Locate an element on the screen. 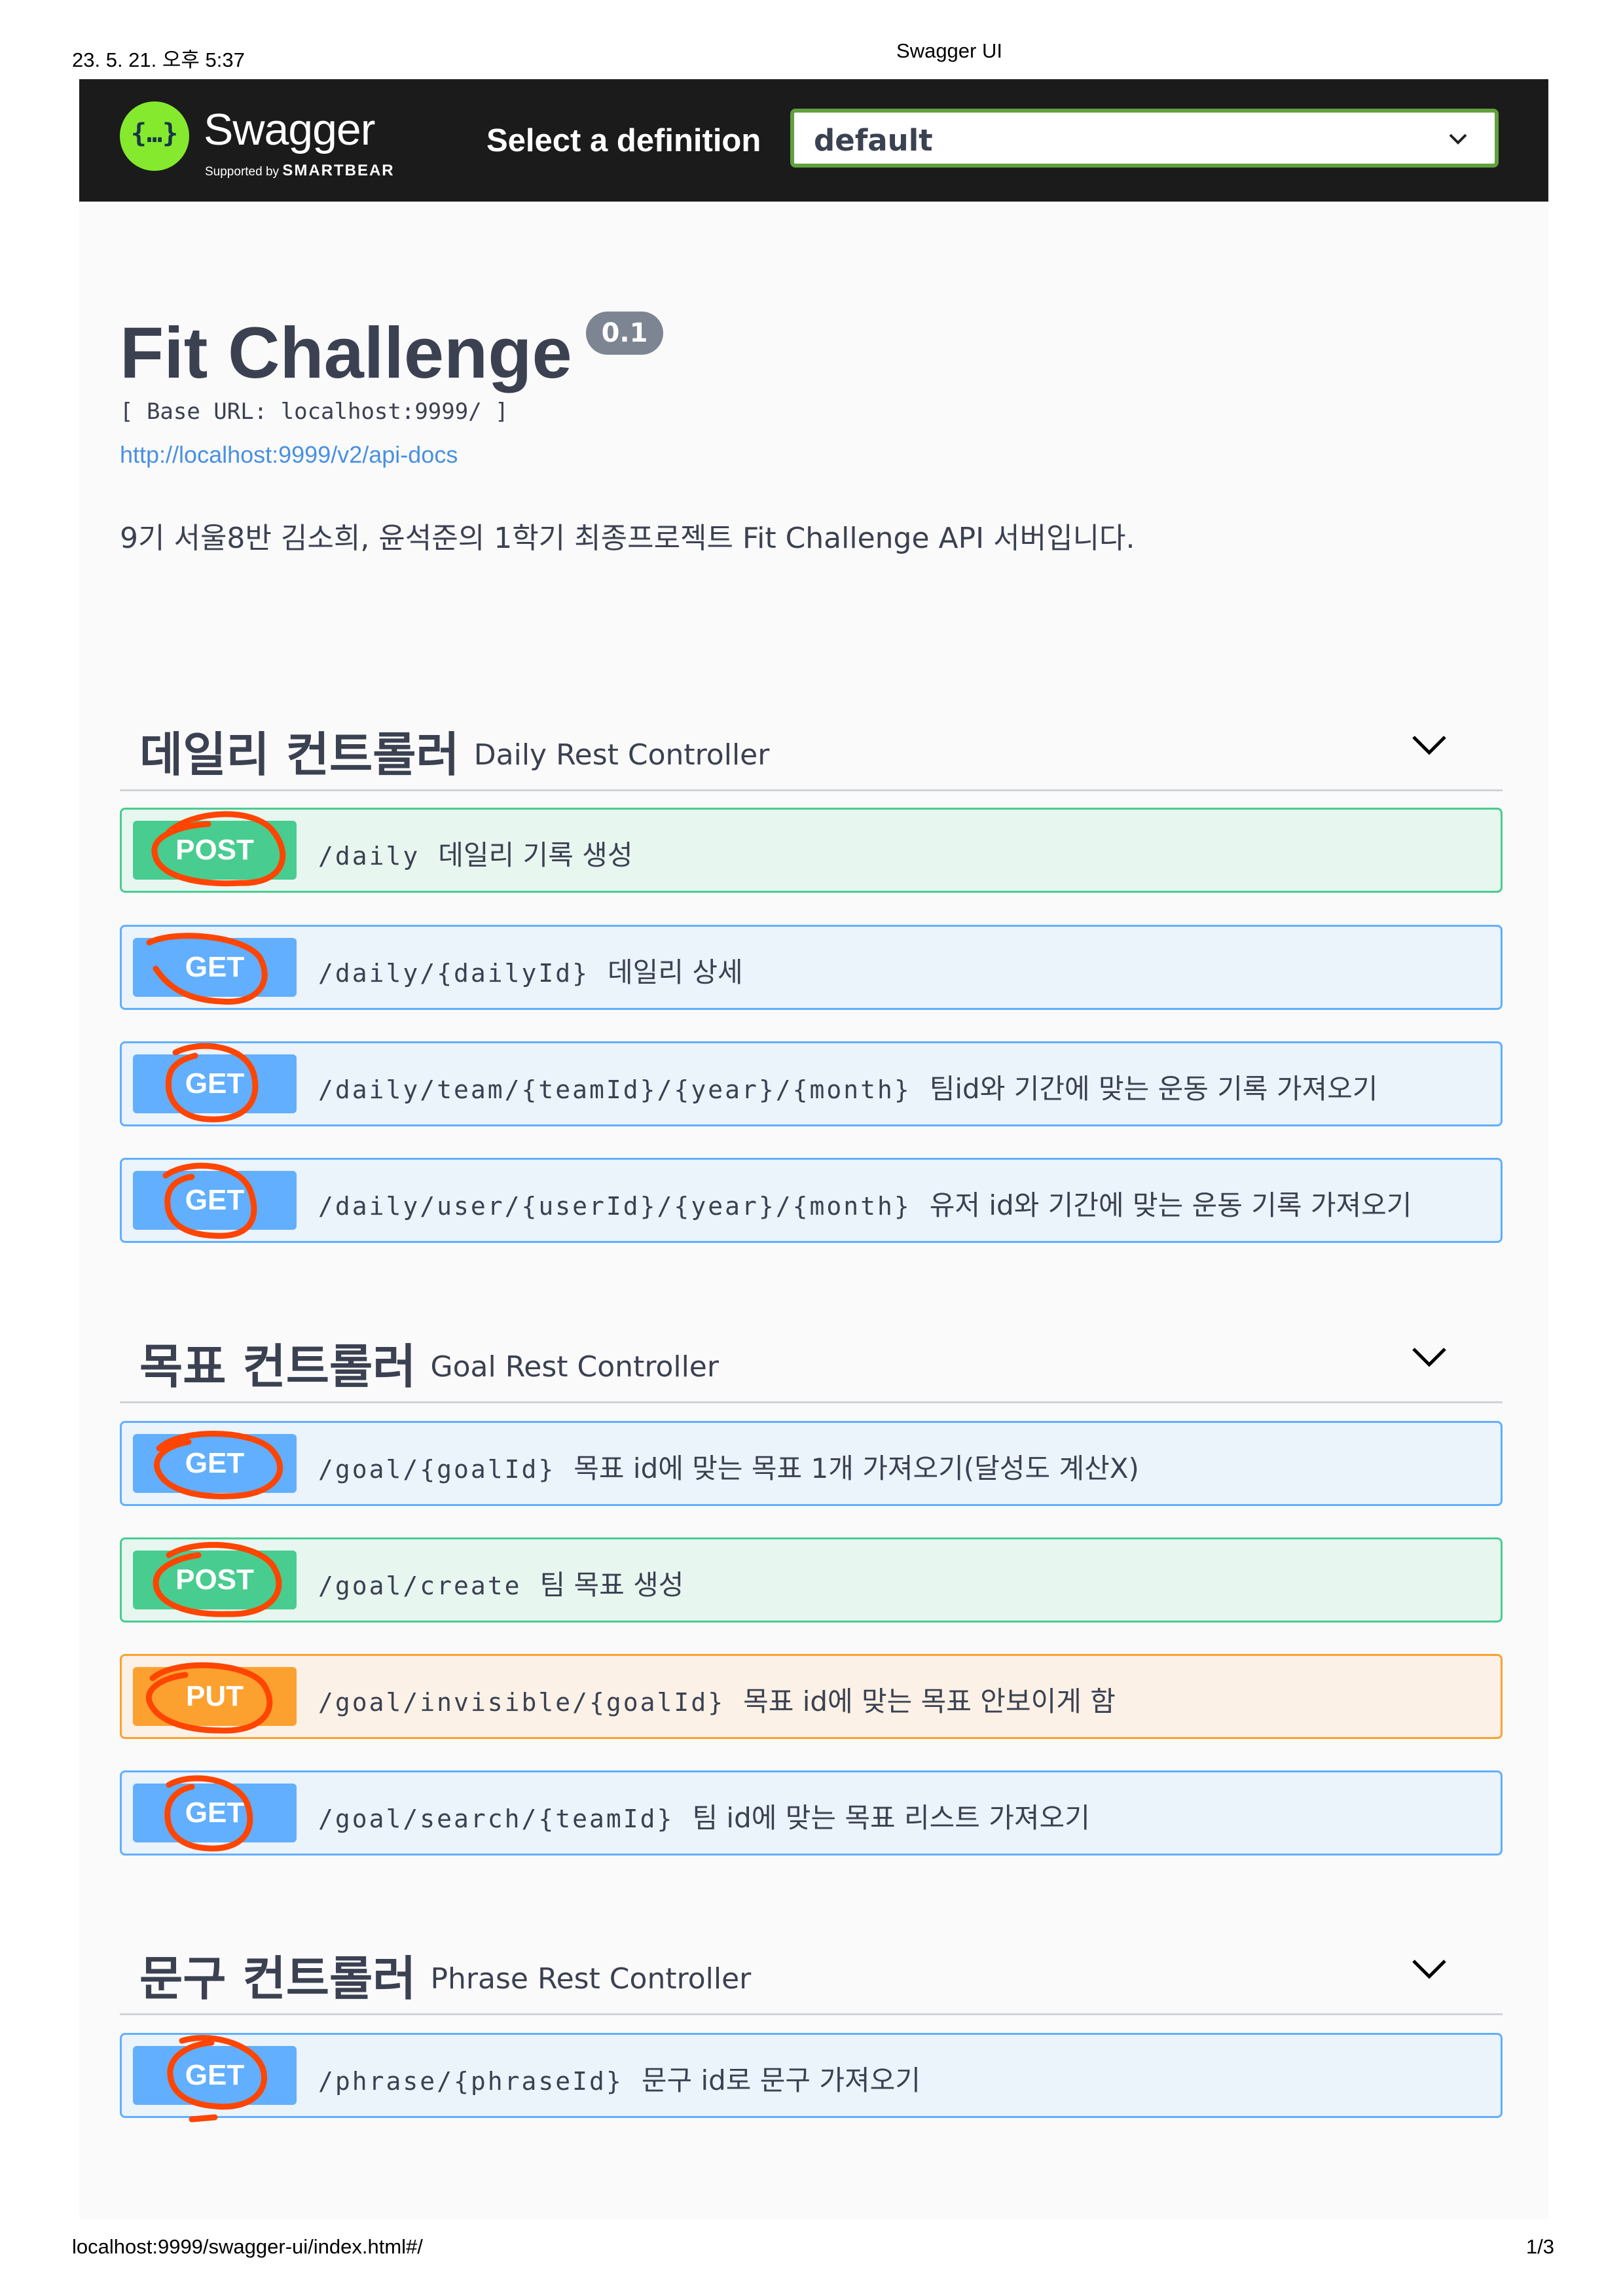 The height and width of the screenshot is (2296, 1623). tag-header-daily: 데일리 컨트롤러 Daily Rest Controller is located at coordinates (811, 741).